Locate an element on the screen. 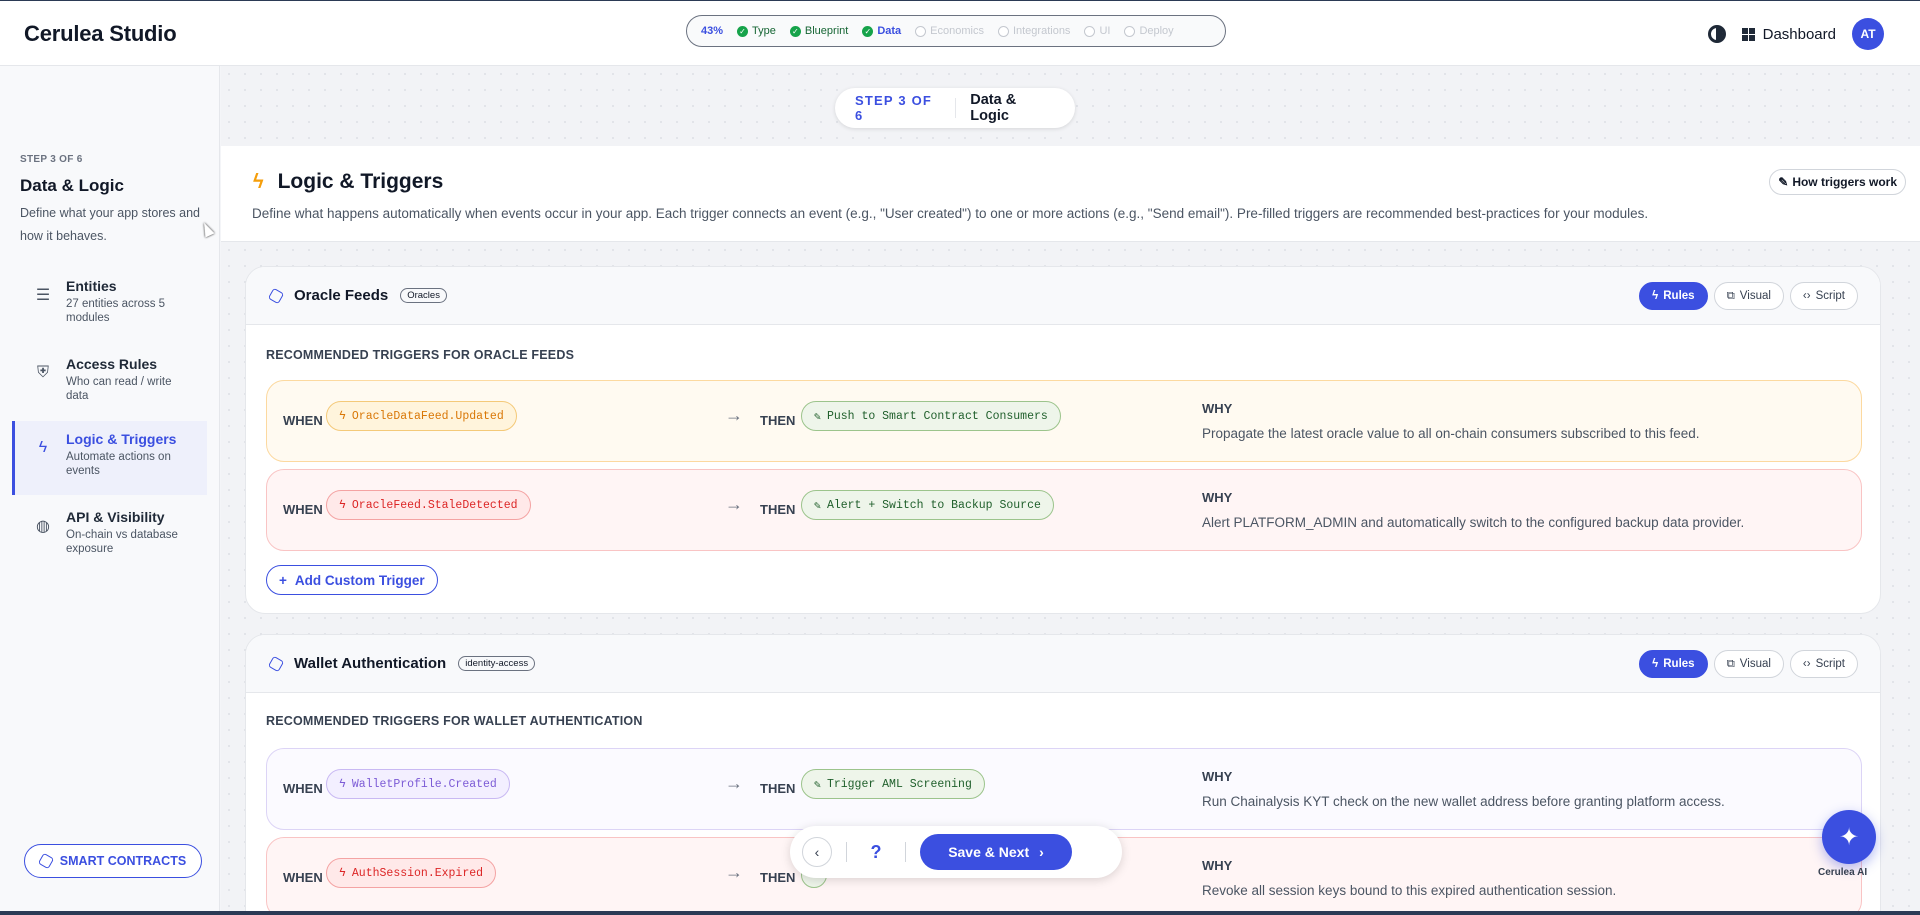  top-right-actions: Dashboard AT is located at coordinates (1795, 34).